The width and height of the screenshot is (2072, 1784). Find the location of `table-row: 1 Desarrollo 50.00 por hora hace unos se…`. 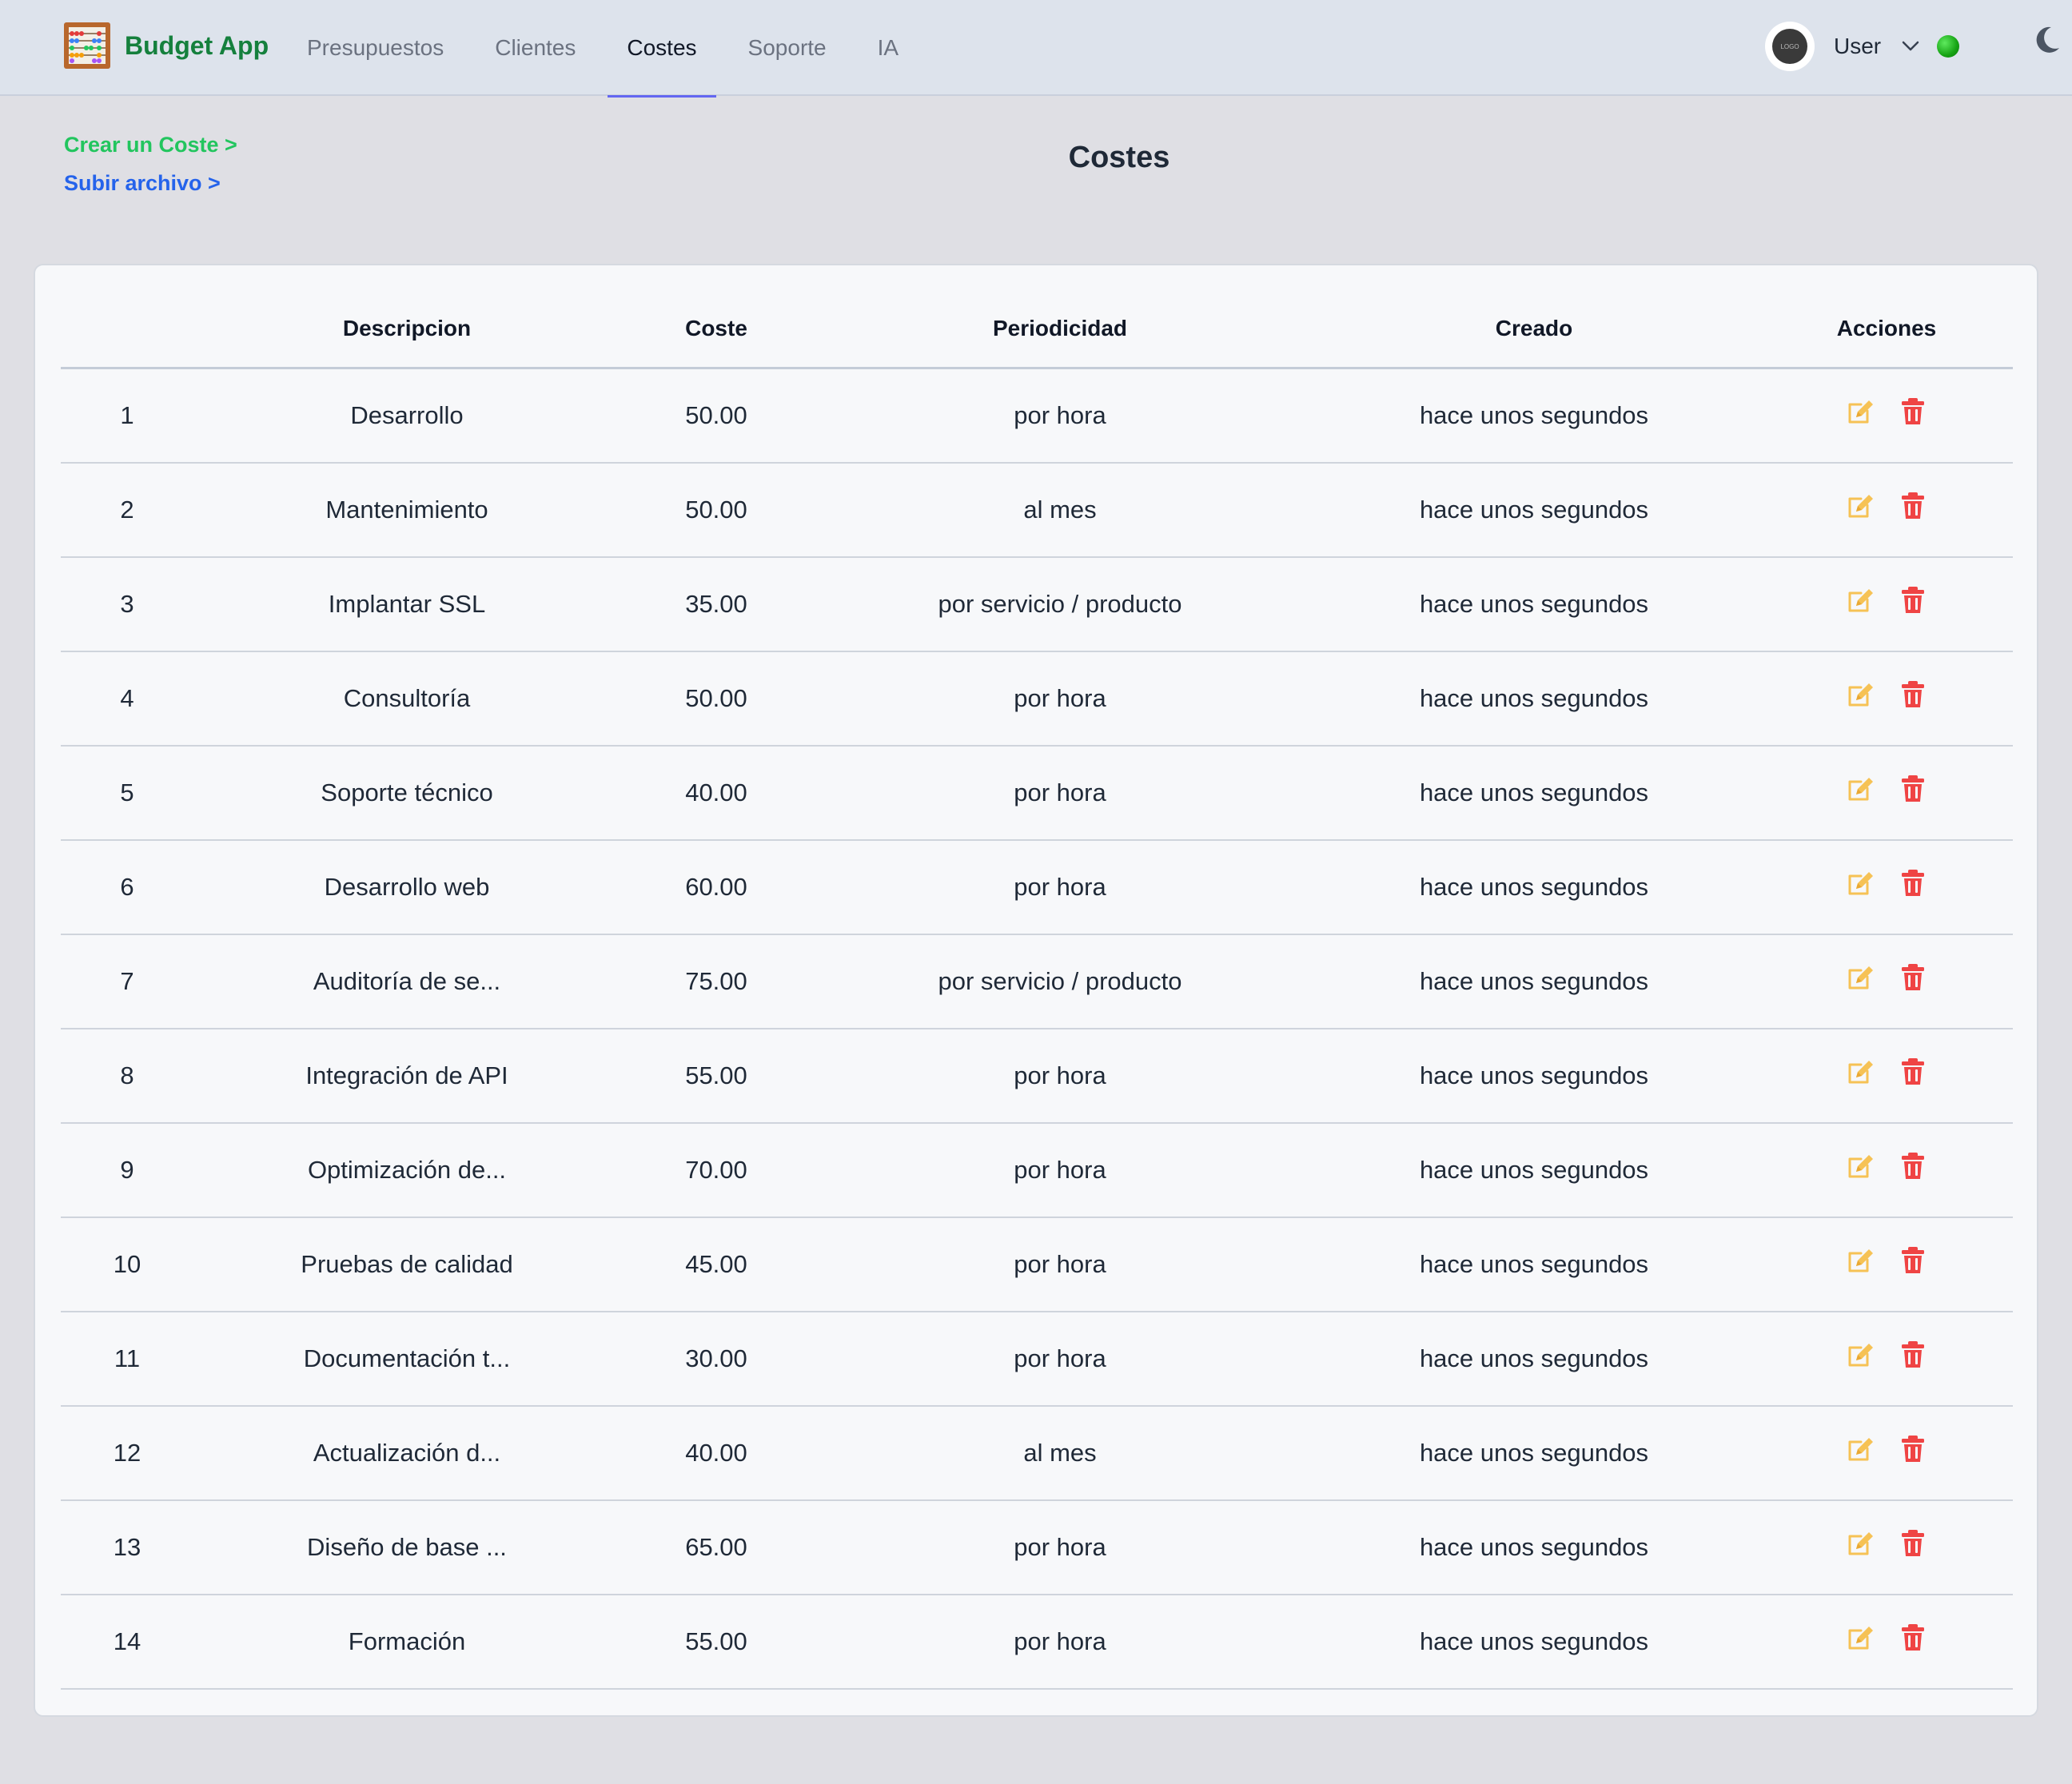

table-row: 1 Desarrollo 50.00 por hora hace unos se… is located at coordinates (1037, 416).